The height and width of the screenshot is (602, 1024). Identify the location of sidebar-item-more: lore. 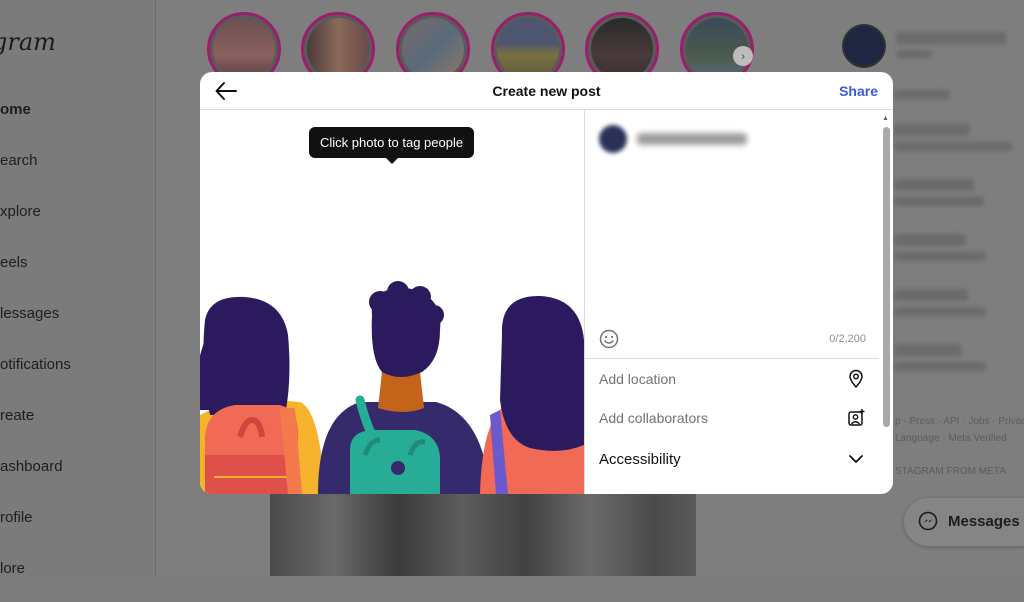
(35, 576).